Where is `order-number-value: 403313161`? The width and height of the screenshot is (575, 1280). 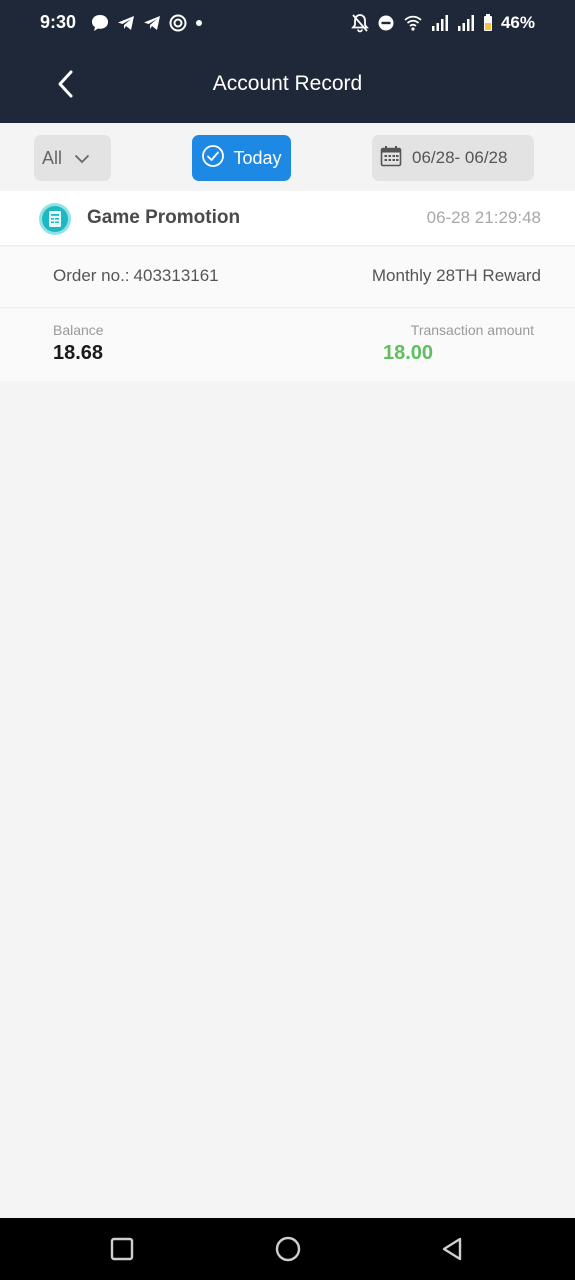
order-number-value: 403313161 is located at coordinates (176, 275).